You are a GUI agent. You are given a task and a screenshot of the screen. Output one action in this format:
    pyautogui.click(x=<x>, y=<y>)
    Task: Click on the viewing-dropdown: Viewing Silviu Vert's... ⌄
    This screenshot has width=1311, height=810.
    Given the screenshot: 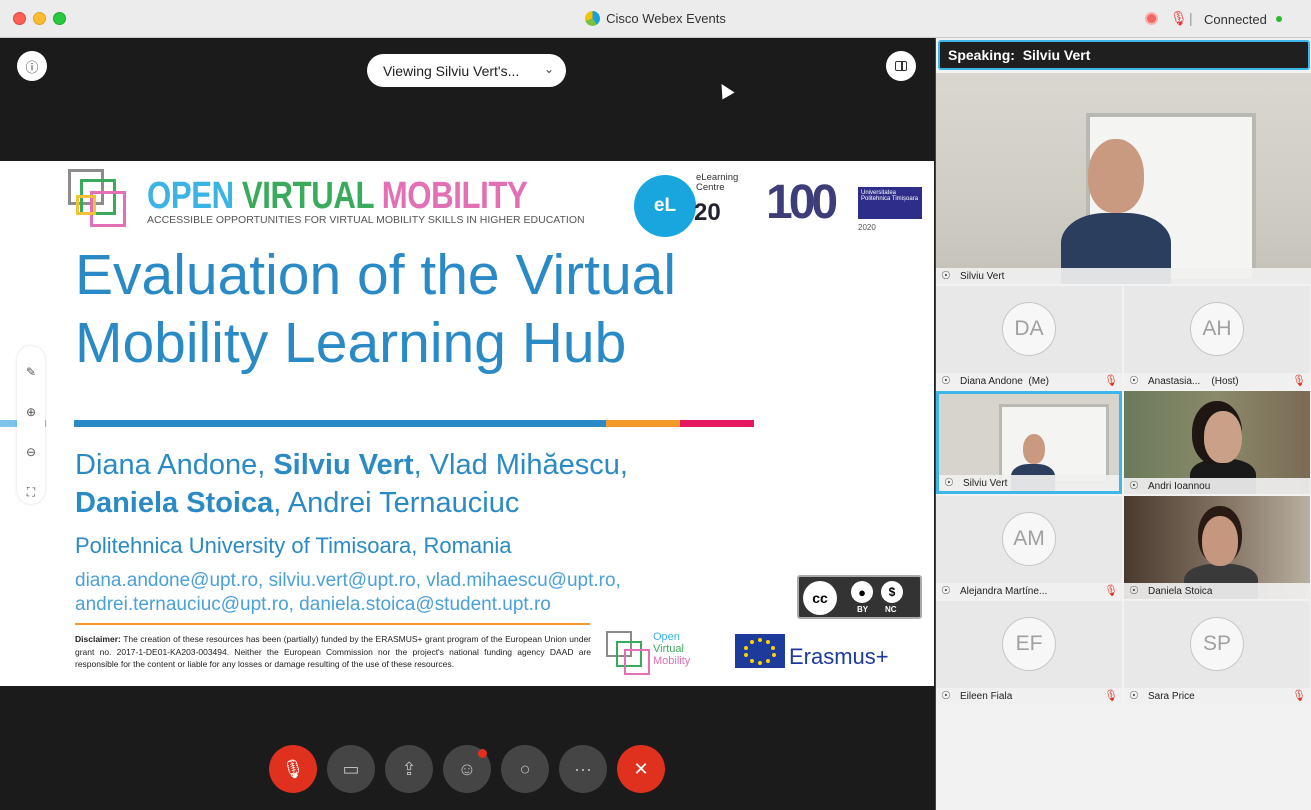 What is the action you would take?
    pyautogui.click(x=466, y=70)
    